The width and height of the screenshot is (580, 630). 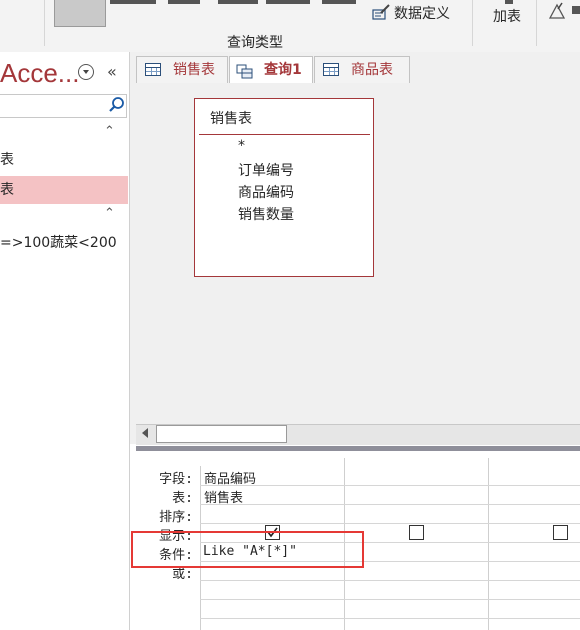 I want to click on nav-item-table: 表, so click(x=64, y=160).